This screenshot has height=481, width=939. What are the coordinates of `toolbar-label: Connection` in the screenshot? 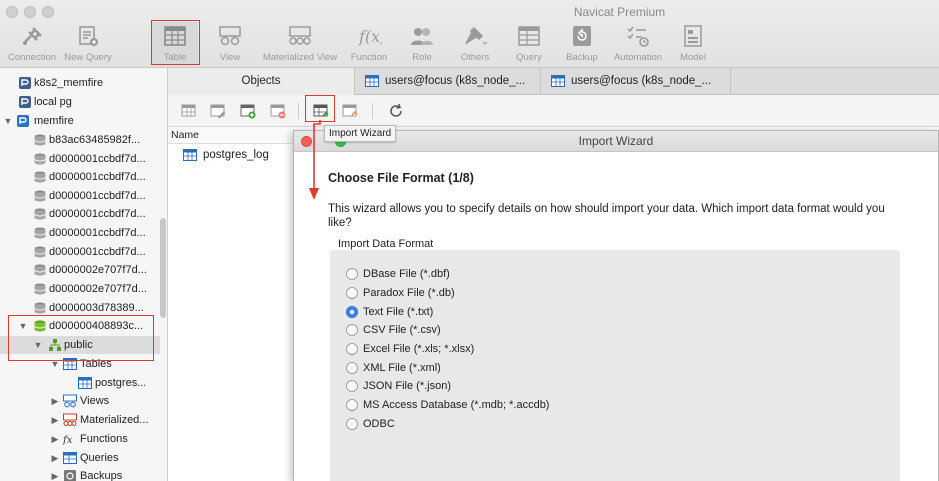 It's located at (32, 57).